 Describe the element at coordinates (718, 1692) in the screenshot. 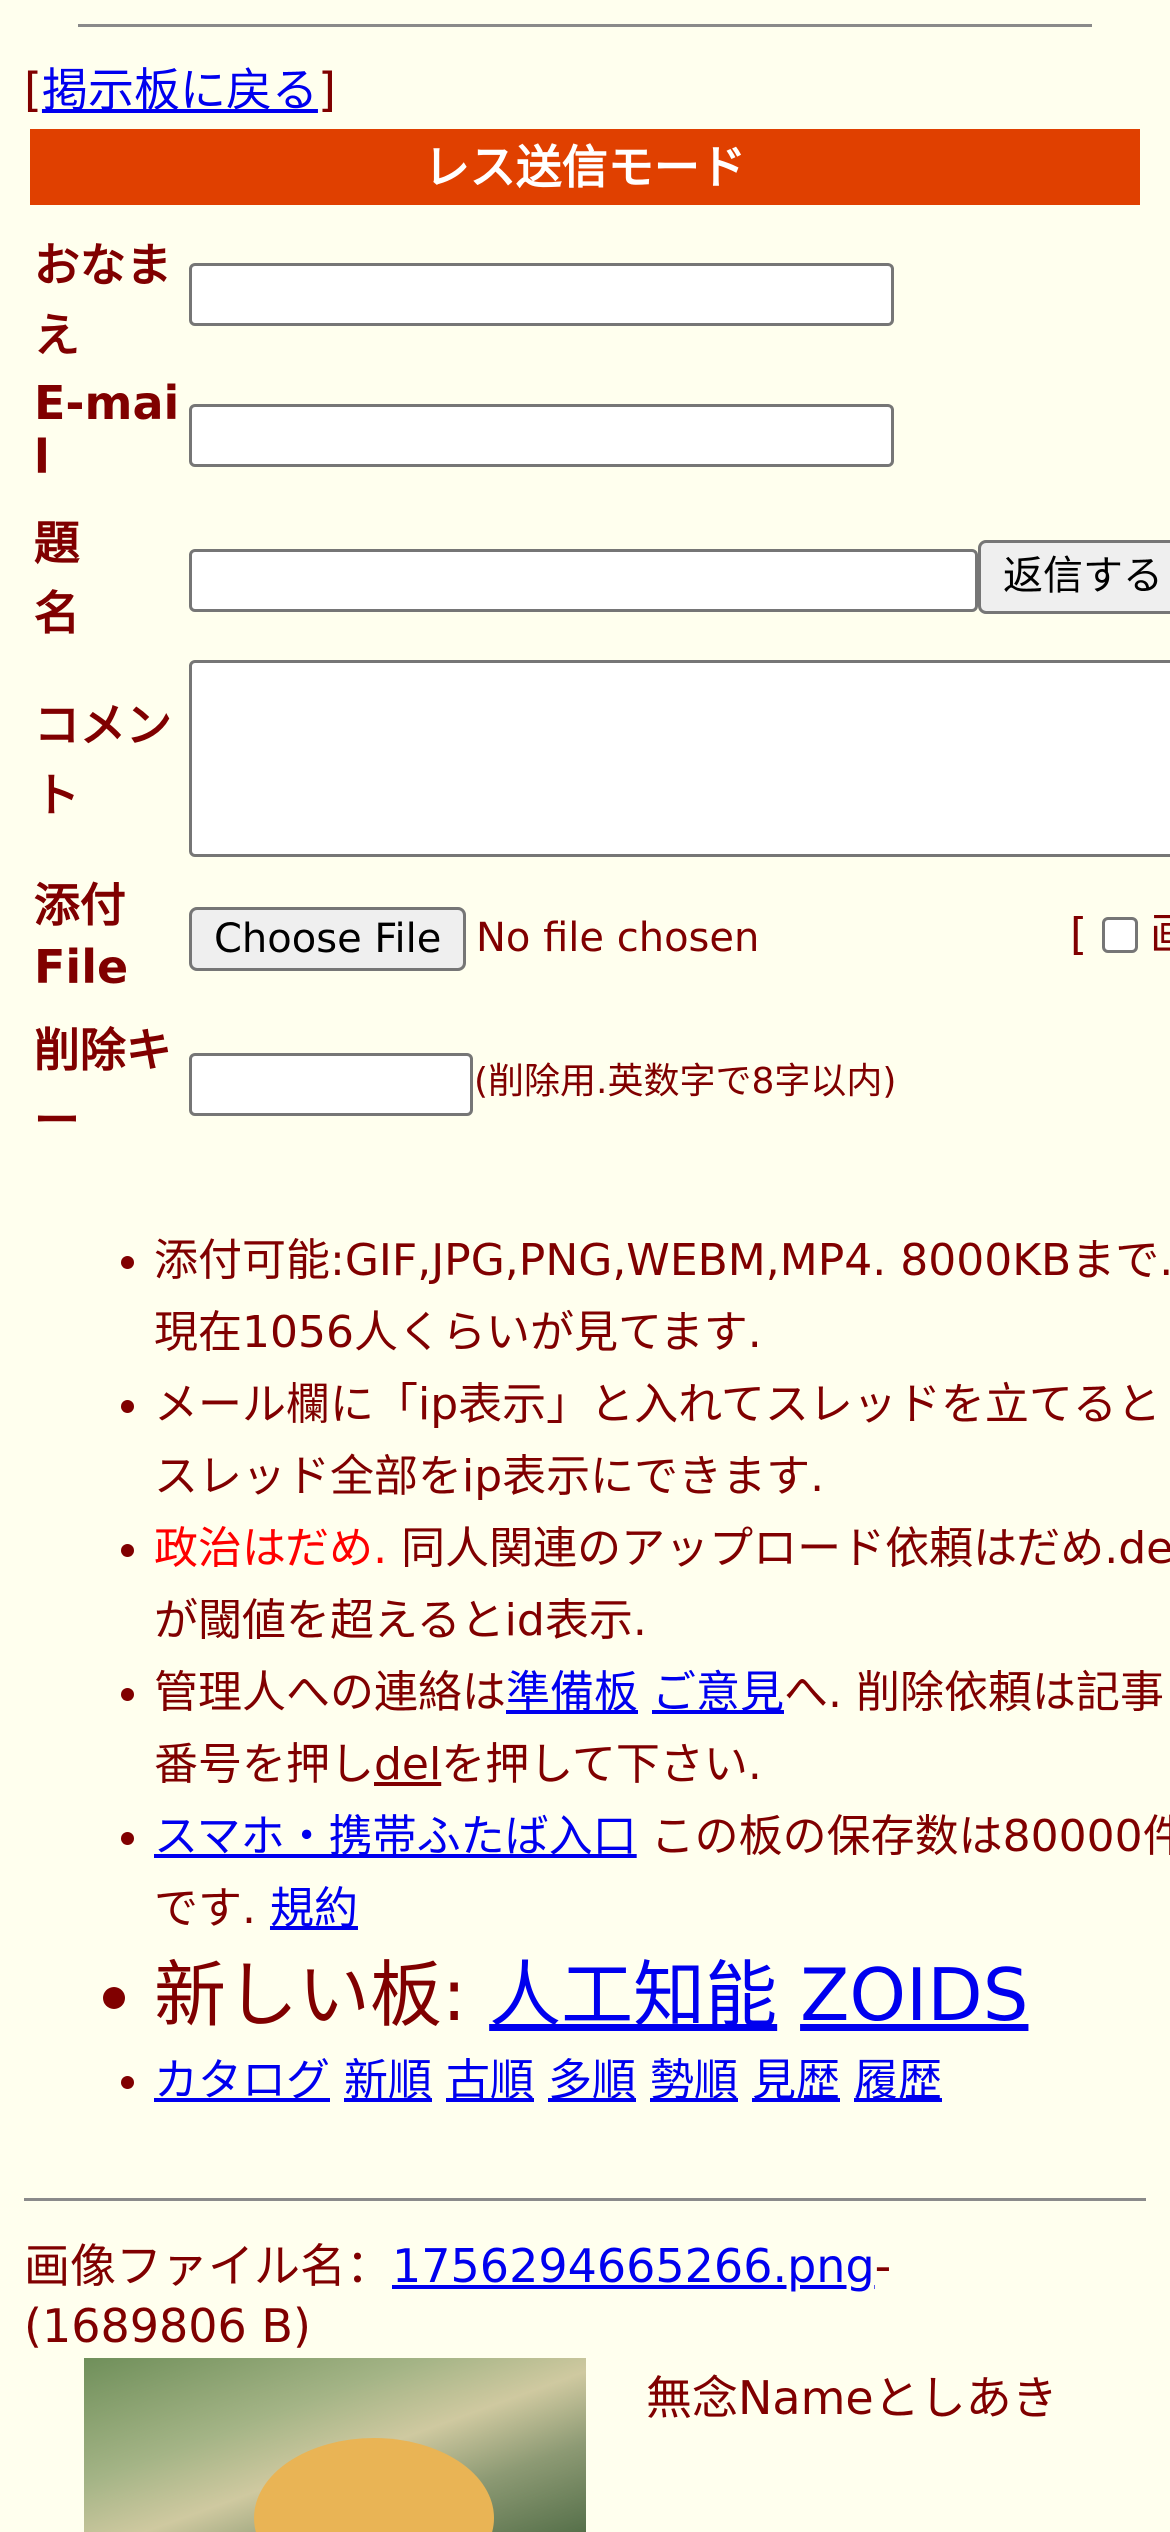

I see `feedback-link: ご意見` at that location.